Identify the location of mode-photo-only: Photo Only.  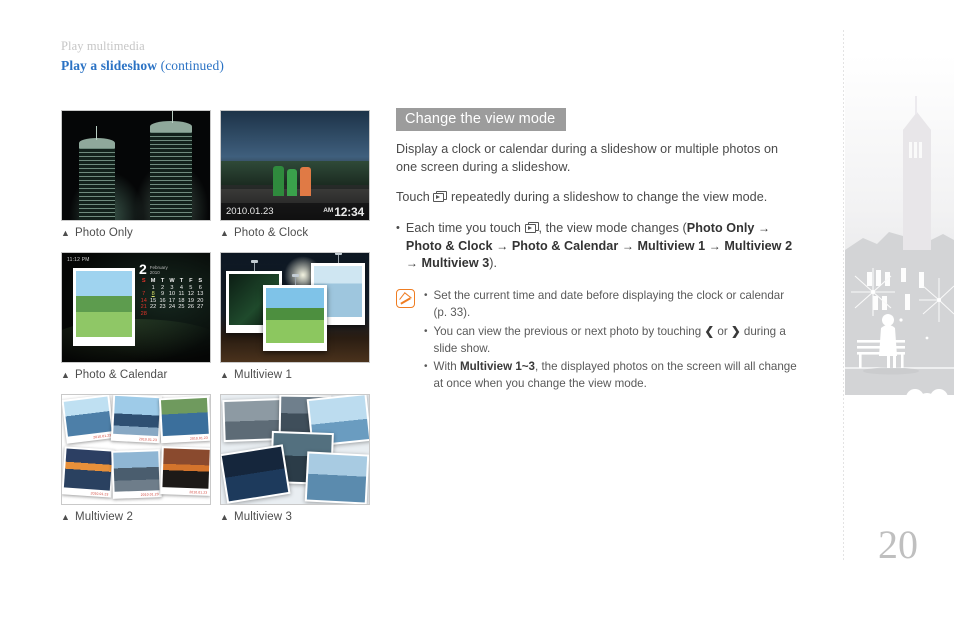
(720, 227).